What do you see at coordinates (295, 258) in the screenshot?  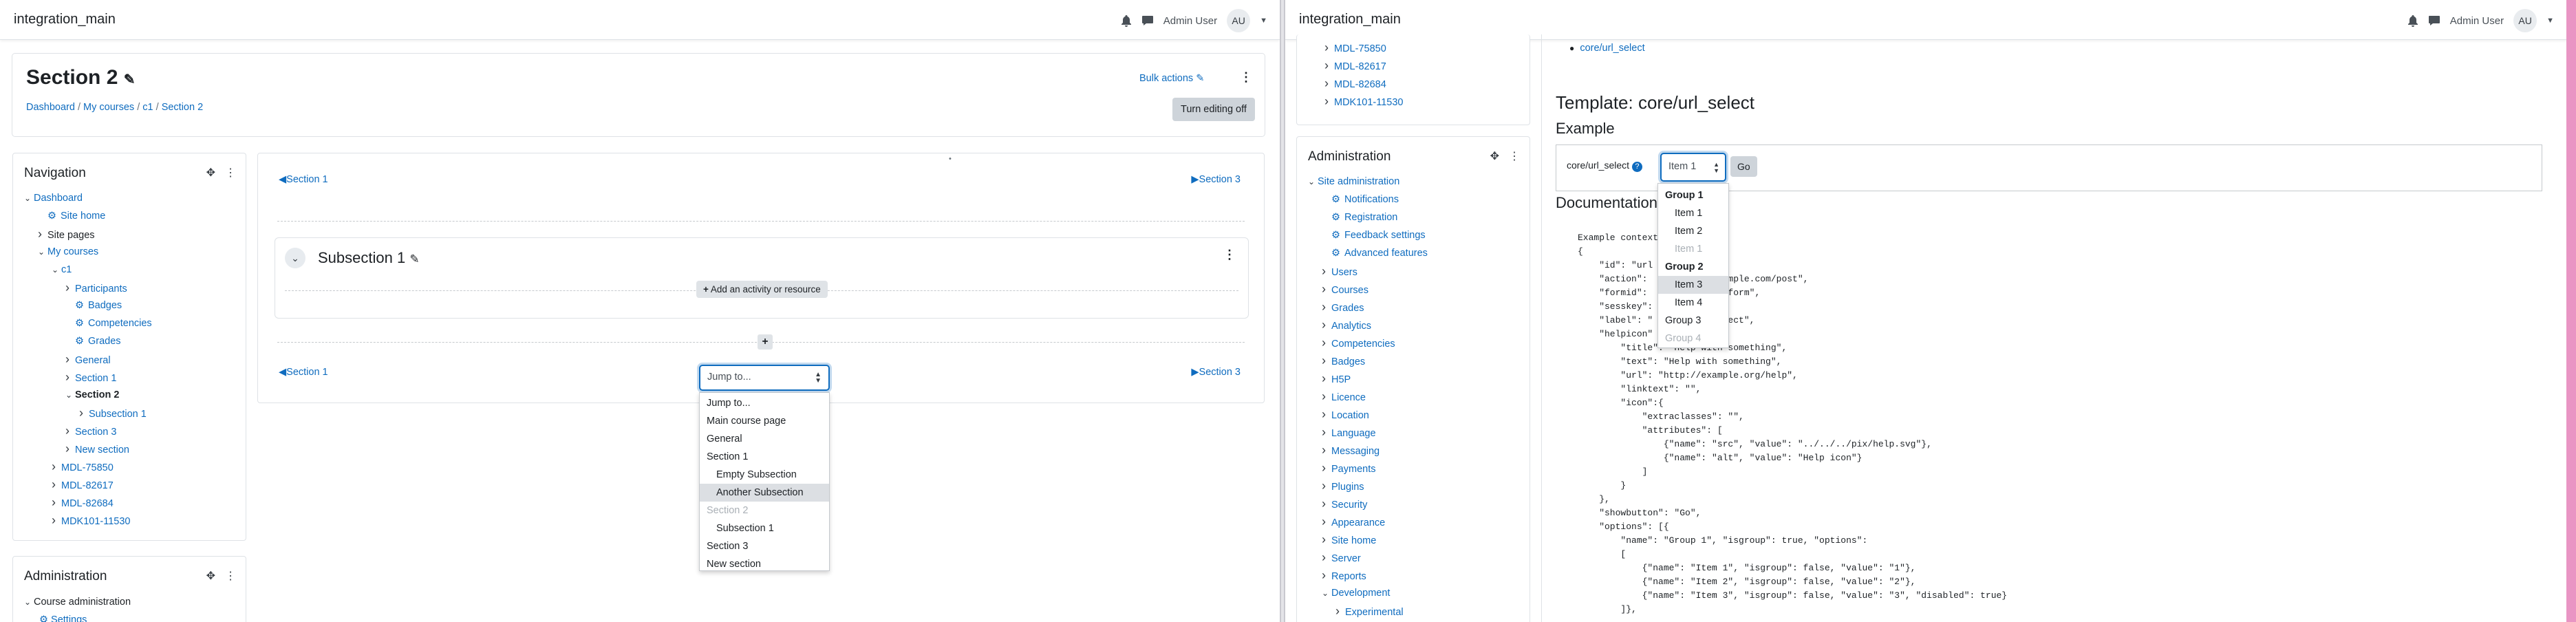 I see `collapse-chevron-icon: ⌄` at bounding box center [295, 258].